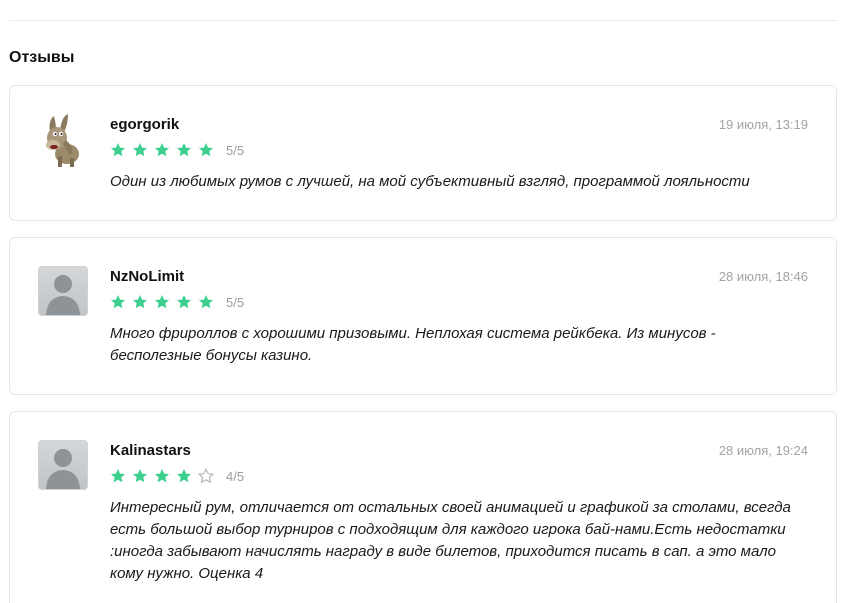  Describe the element at coordinates (144, 124) in the screenshot. I see `author-name: egorgorik` at that location.